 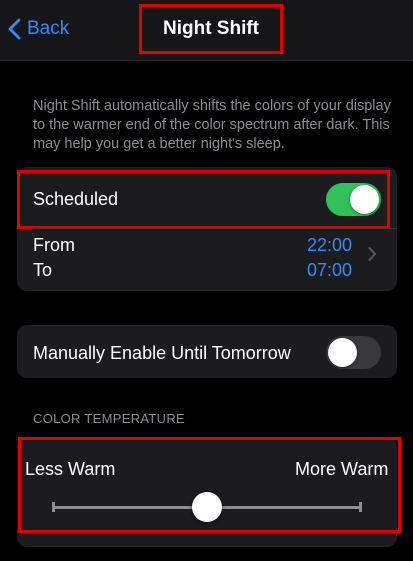 What do you see at coordinates (329, 270) in the screenshot?
I see `to-time: 07:00` at bounding box center [329, 270].